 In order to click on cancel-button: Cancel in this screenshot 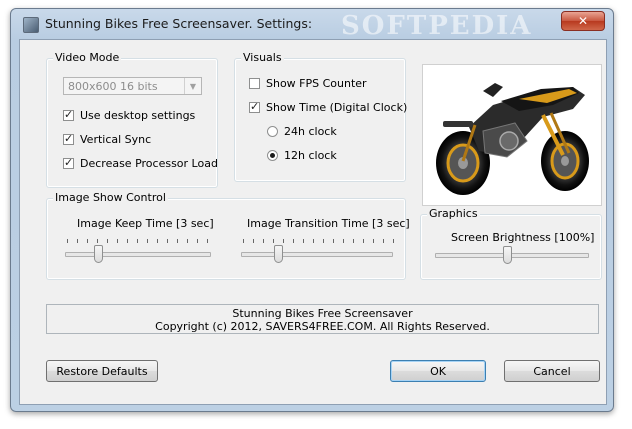, I will do `click(552, 371)`.